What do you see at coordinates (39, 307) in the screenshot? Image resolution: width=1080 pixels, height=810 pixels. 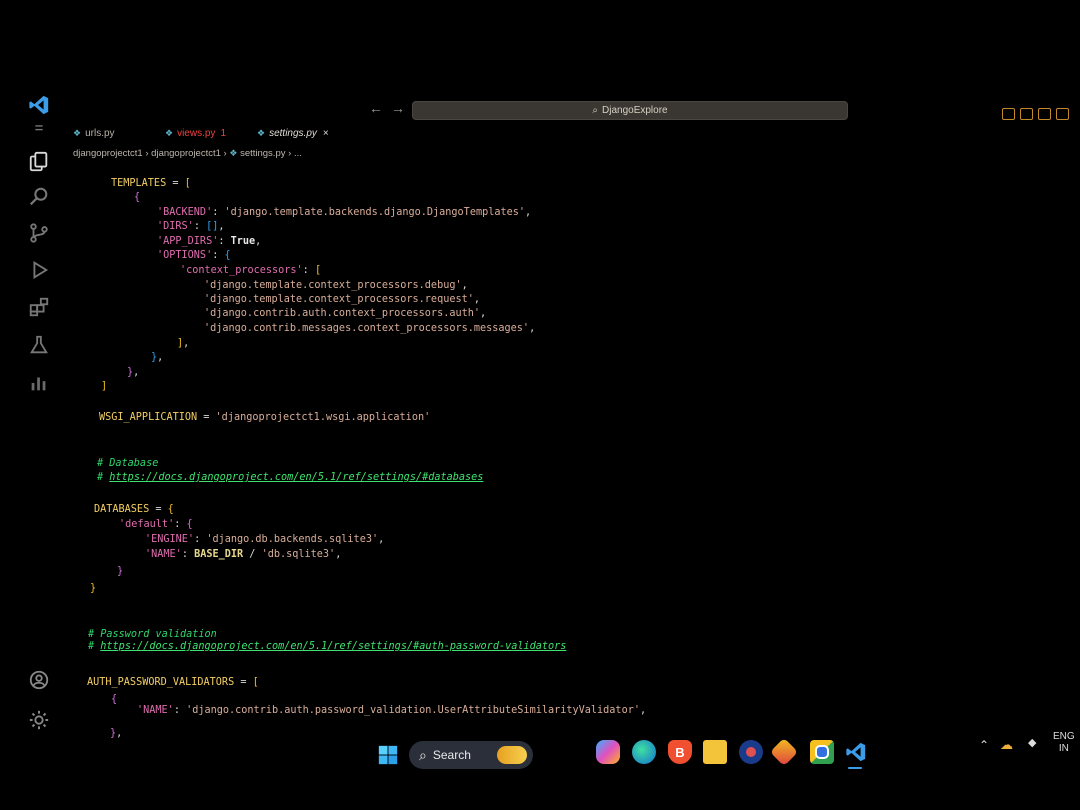 I see `extensions-icon` at bounding box center [39, 307].